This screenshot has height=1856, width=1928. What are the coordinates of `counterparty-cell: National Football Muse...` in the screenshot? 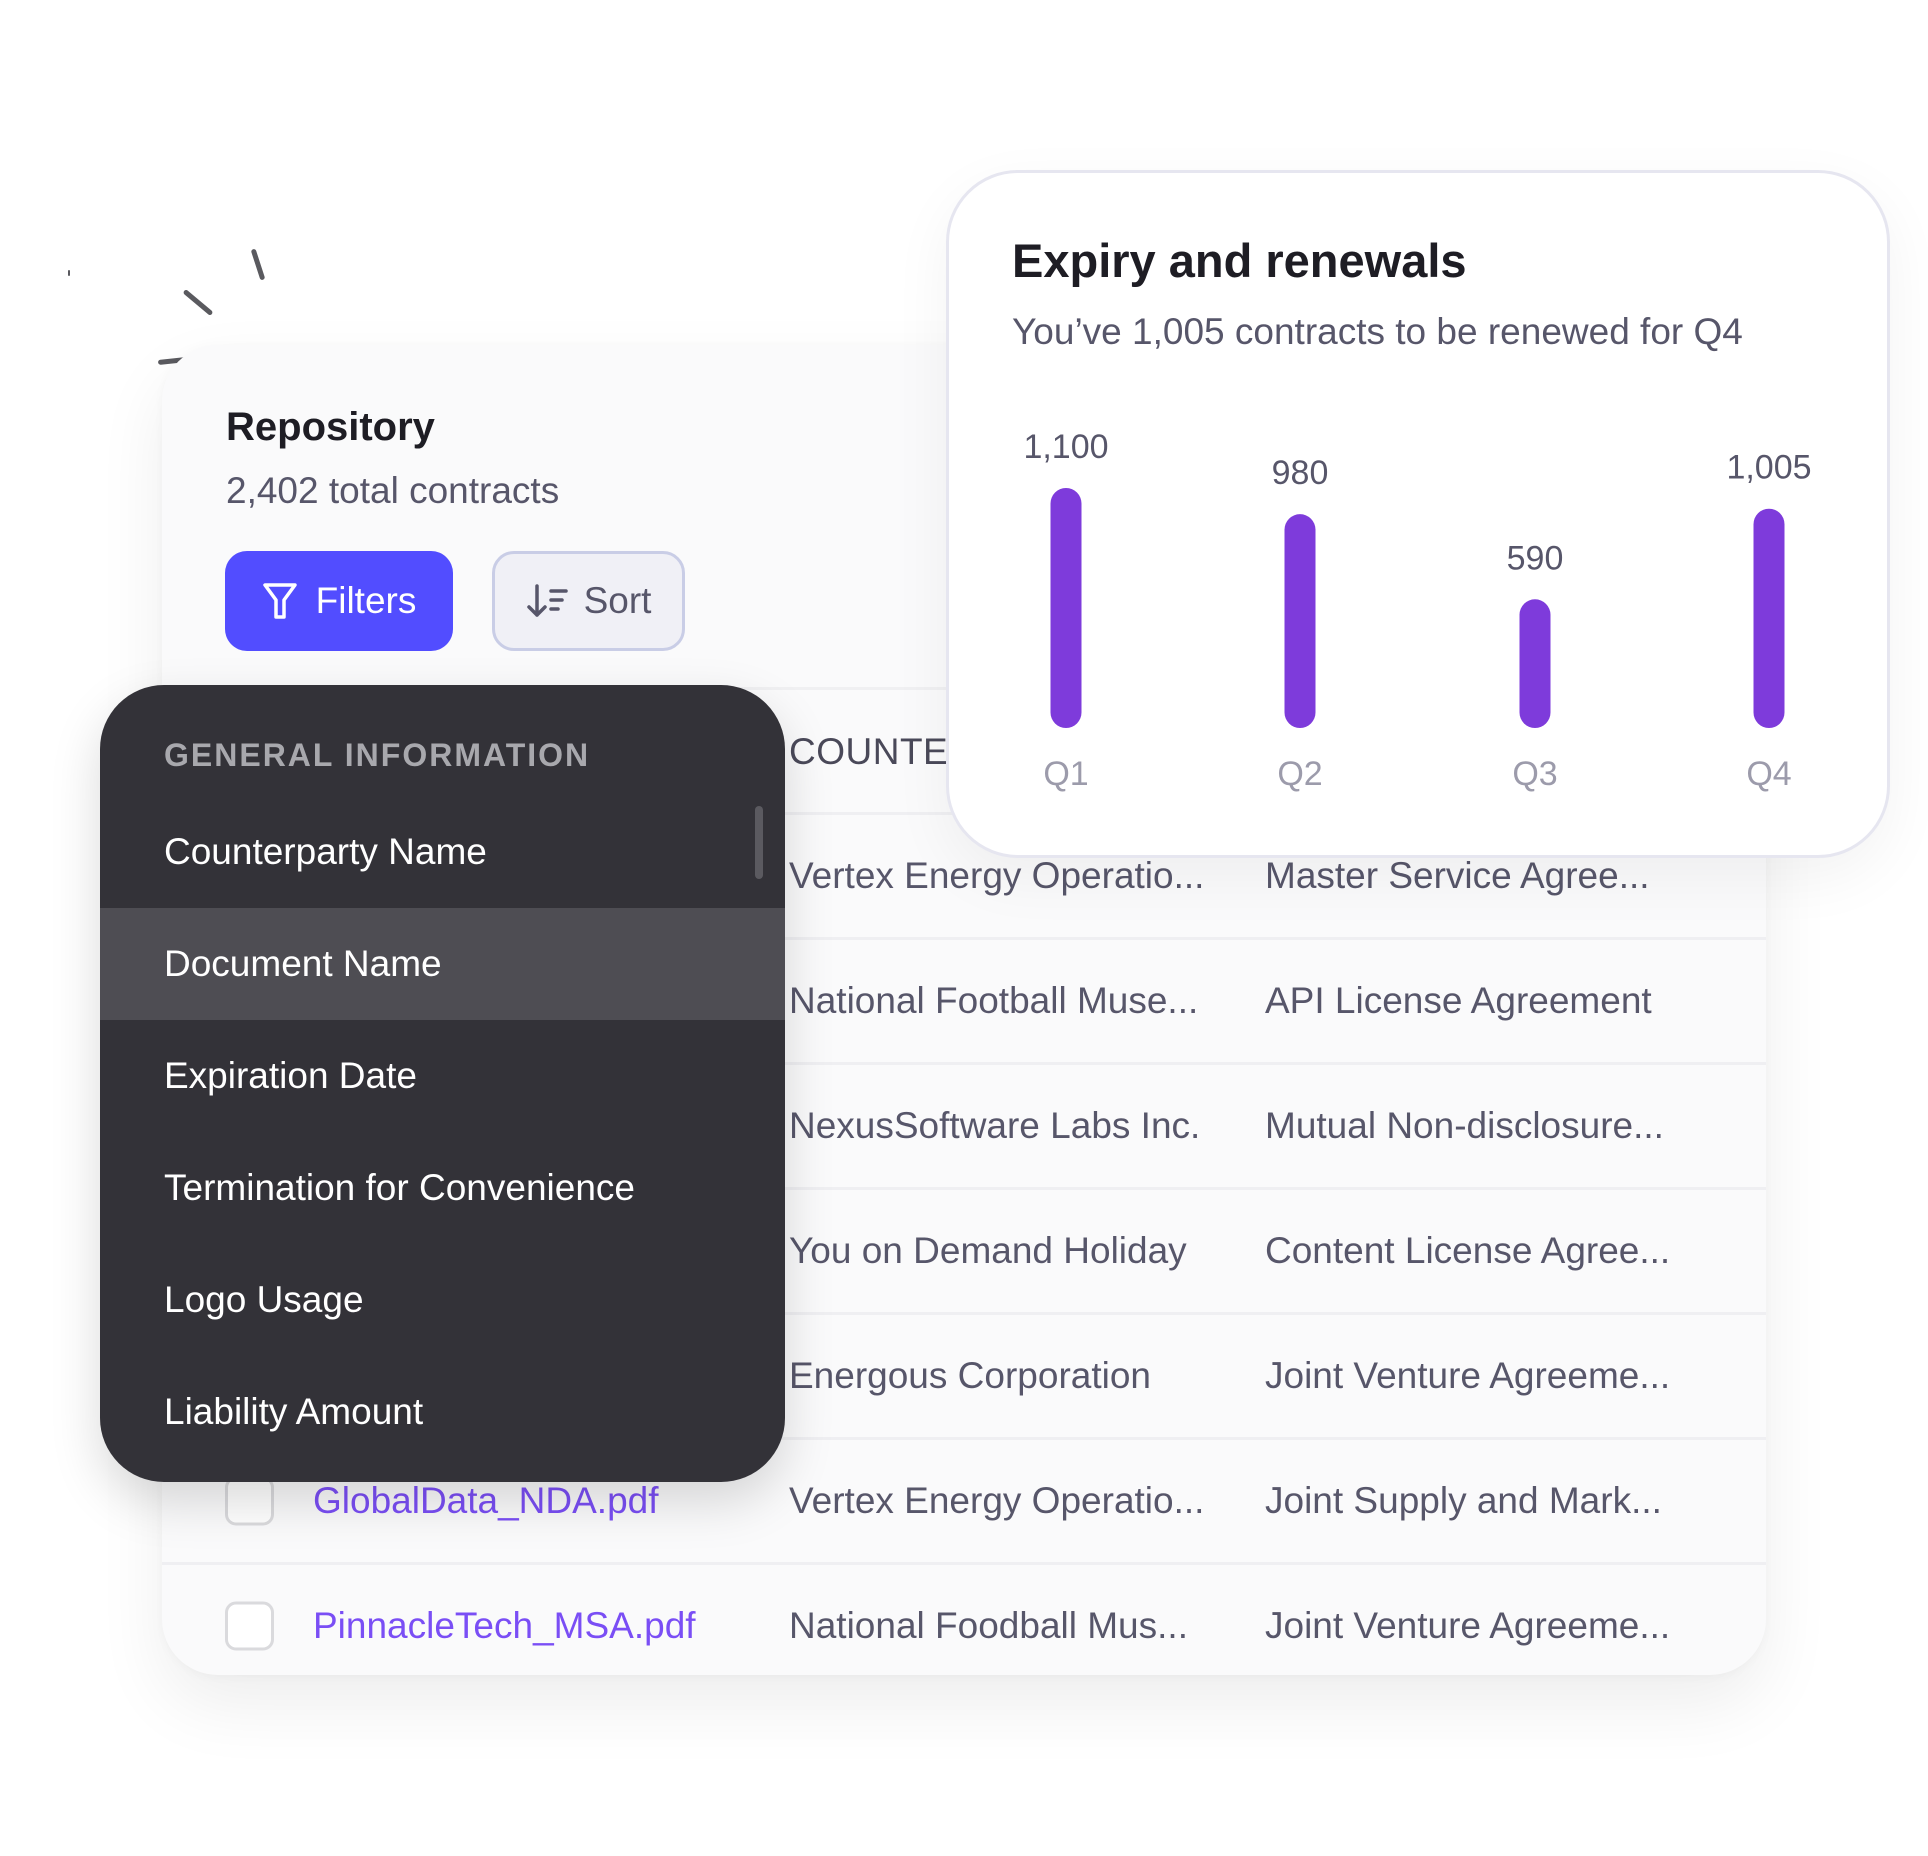 It's located at (994, 1000).